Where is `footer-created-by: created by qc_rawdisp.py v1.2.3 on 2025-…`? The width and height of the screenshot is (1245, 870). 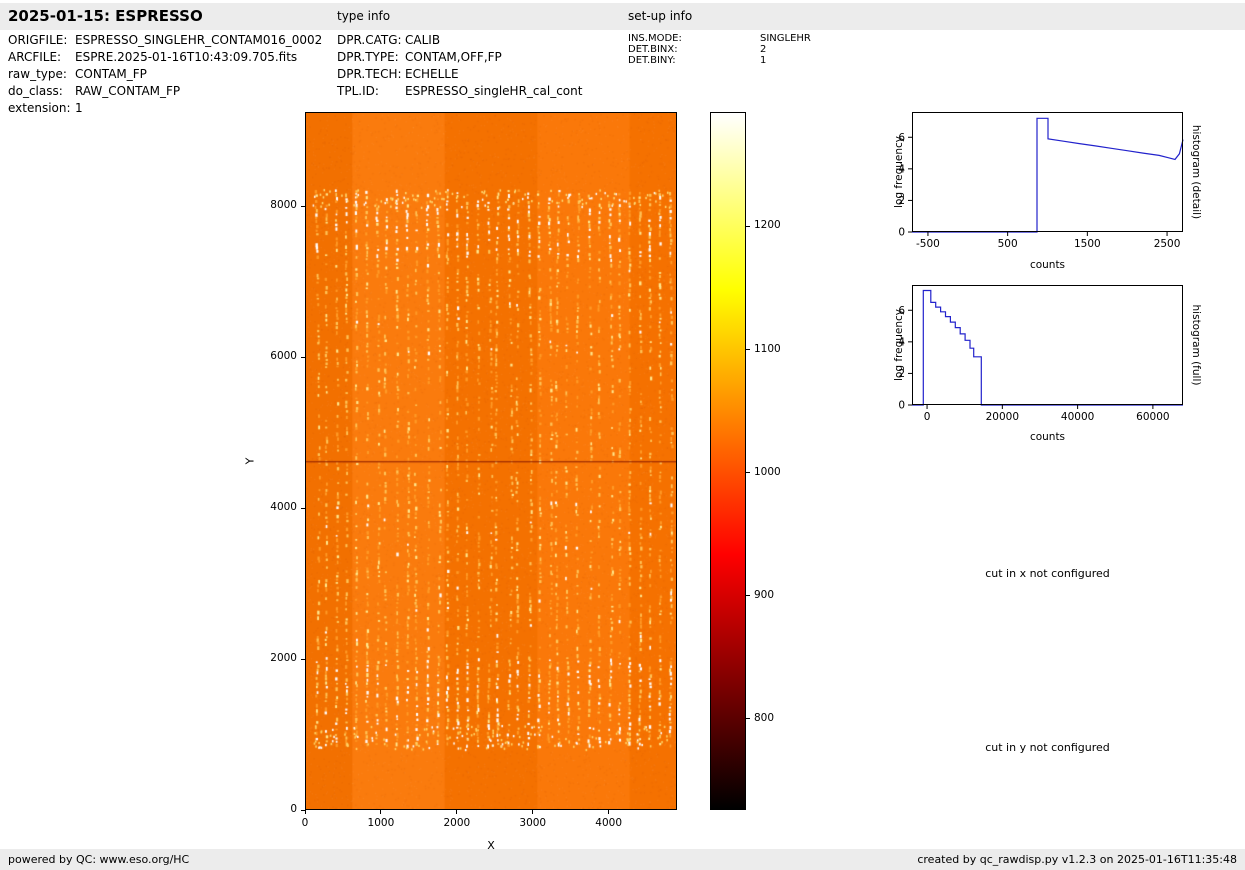 footer-created-by: created by qc_rawdisp.py v1.2.3 on 2025-… is located at coordinates (1077, 859).